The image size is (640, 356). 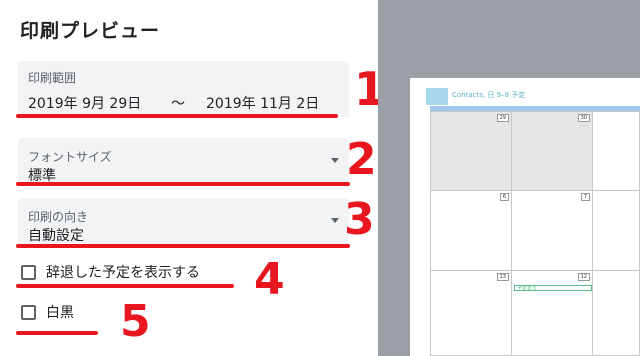 I want to click on annotation-number-4: 4, so click(x=269, y=279).